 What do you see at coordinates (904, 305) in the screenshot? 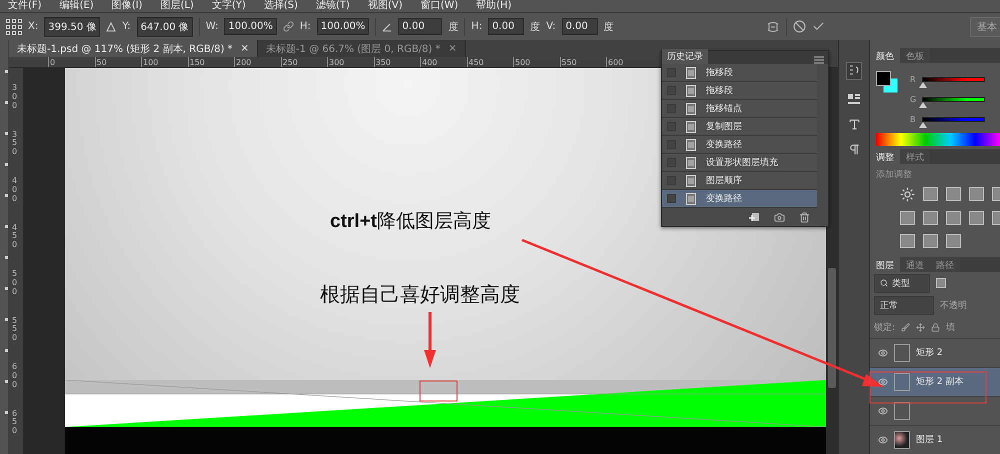
I see `blend-mode-dropdown: 正常` at bounding box center [904, 305].